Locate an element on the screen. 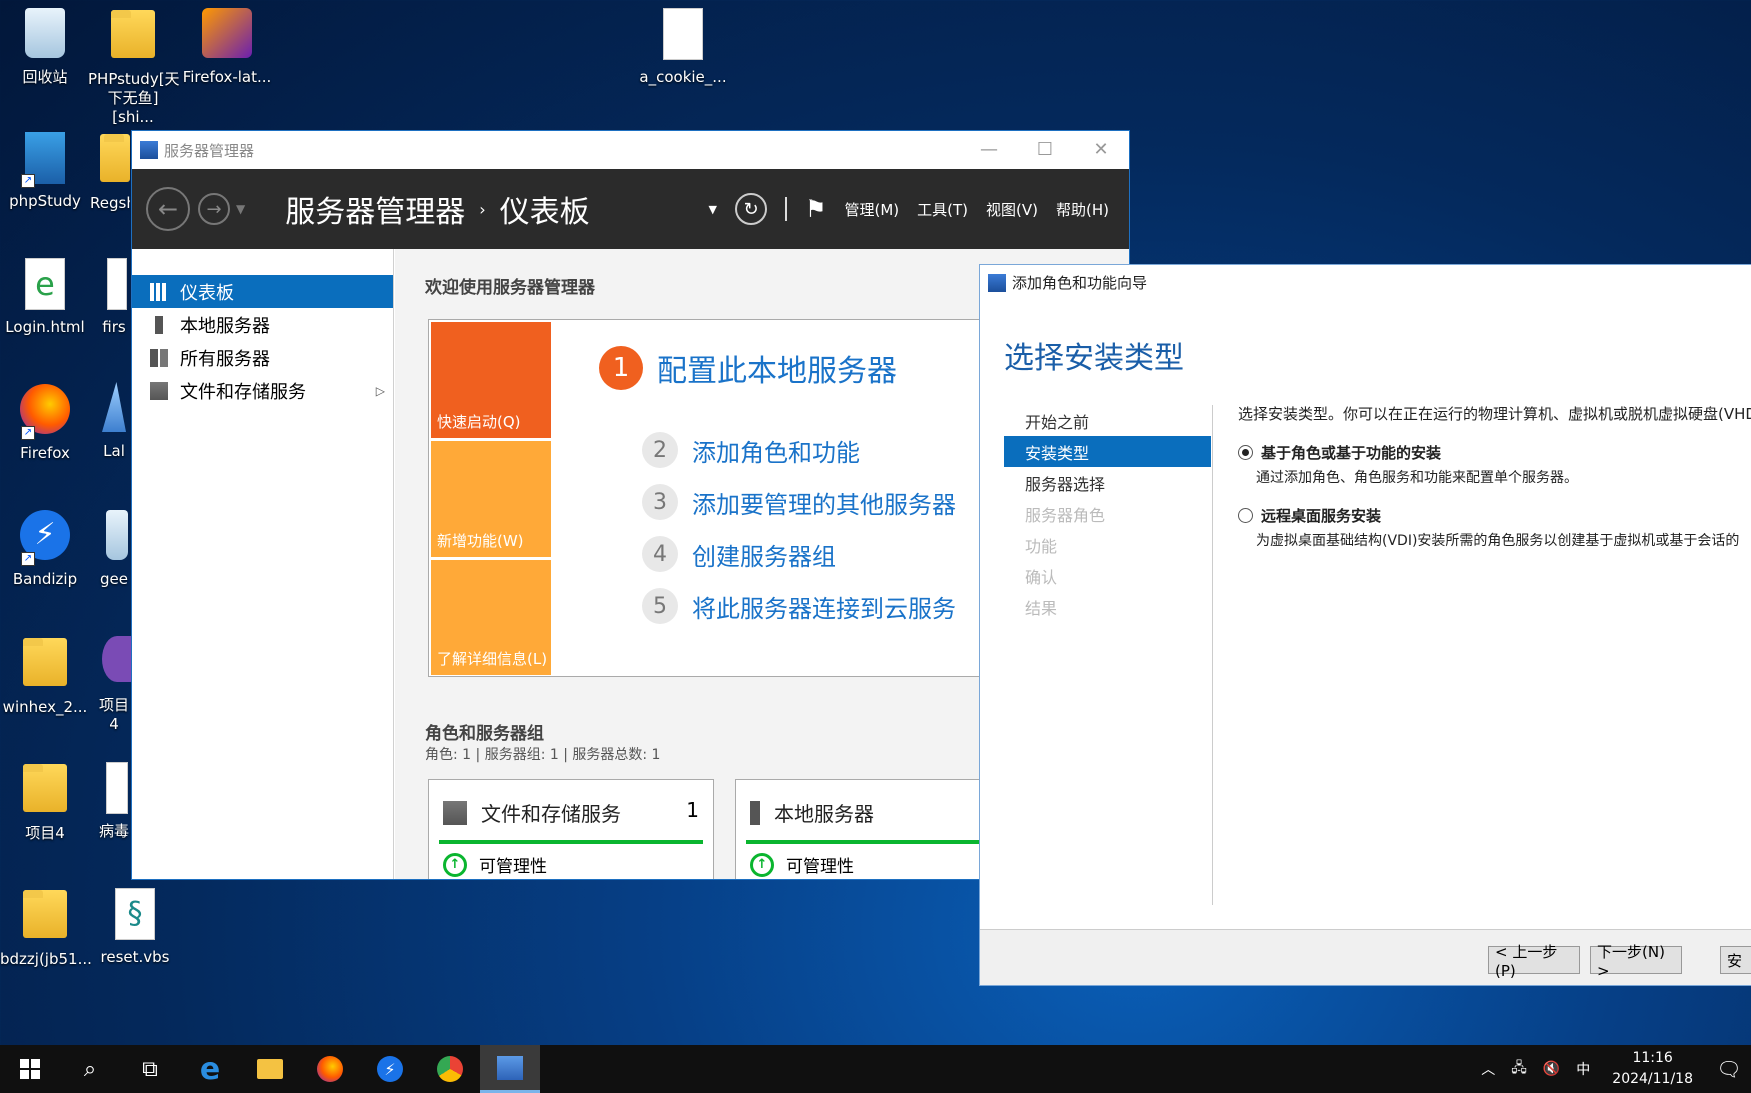  radio-role-based is located at coordinates (1245, 452).